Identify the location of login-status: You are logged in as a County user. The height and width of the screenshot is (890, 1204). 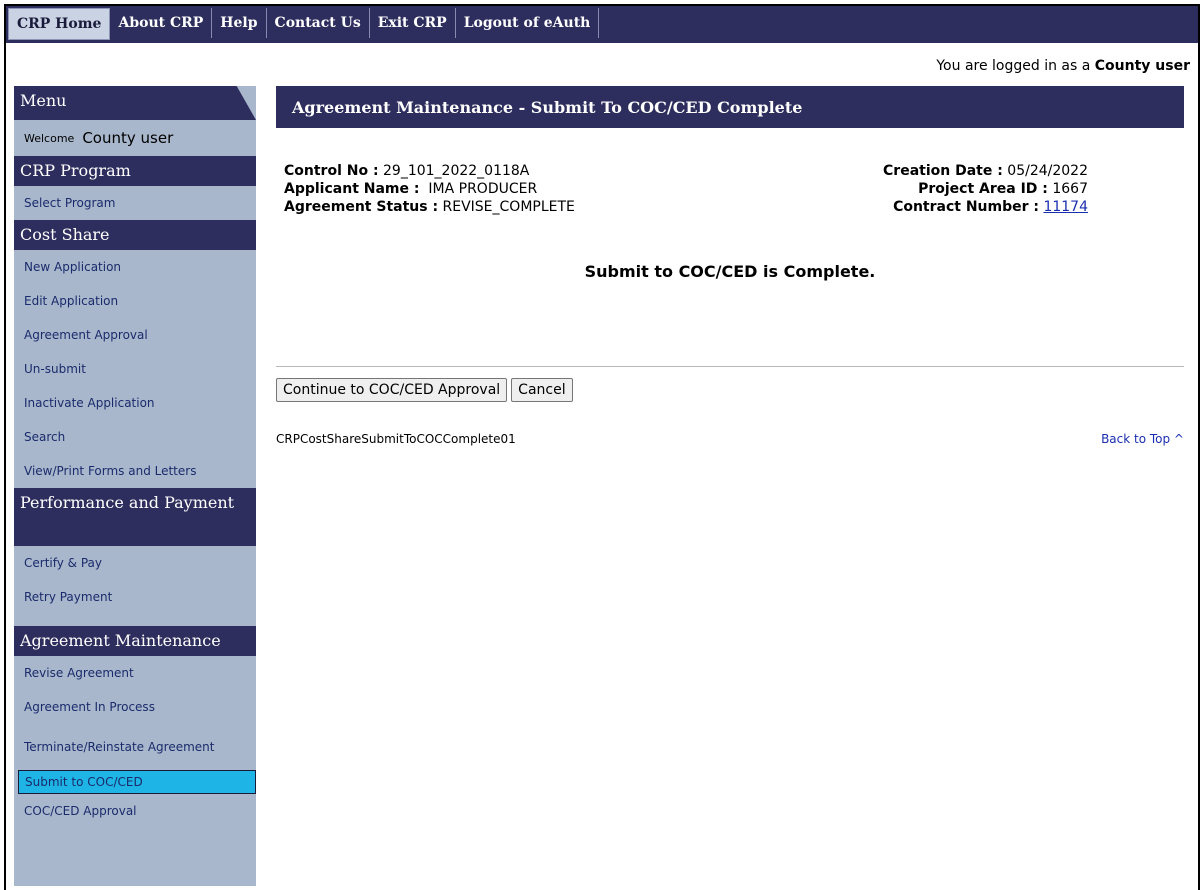
(1063, 66).